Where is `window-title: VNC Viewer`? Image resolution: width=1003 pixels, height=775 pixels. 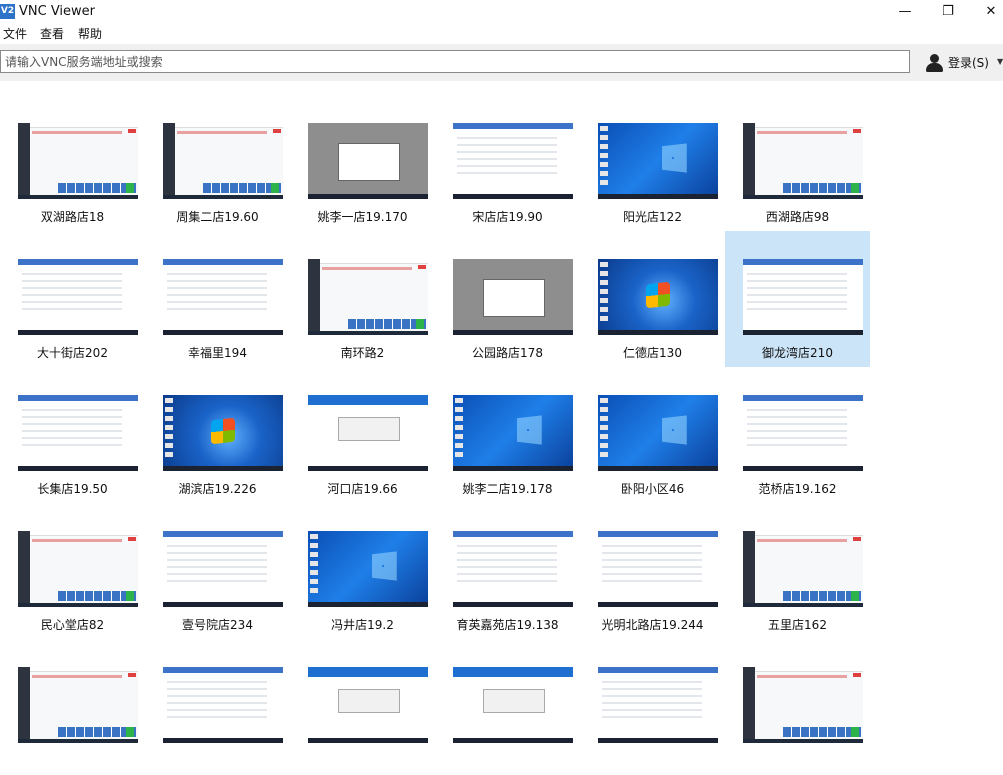
window-title: VNC Viewer is located at coordinates (57, 11).